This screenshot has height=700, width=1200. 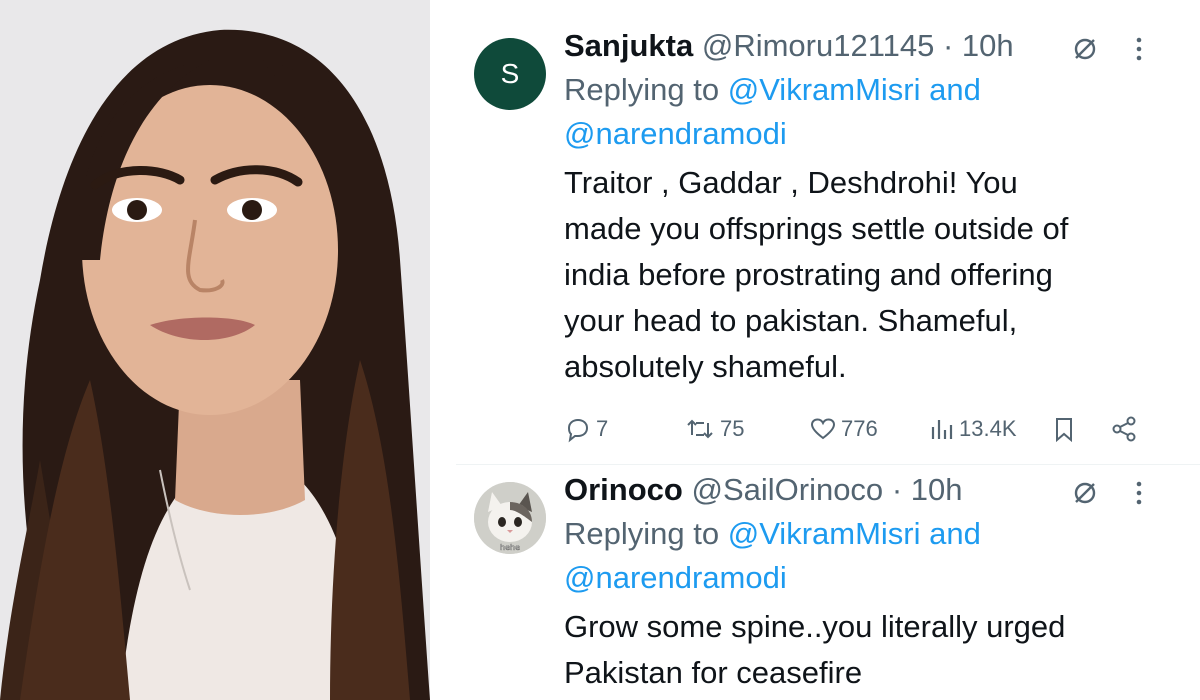 I want to click on share-icon, so click(x=1124, y=429).